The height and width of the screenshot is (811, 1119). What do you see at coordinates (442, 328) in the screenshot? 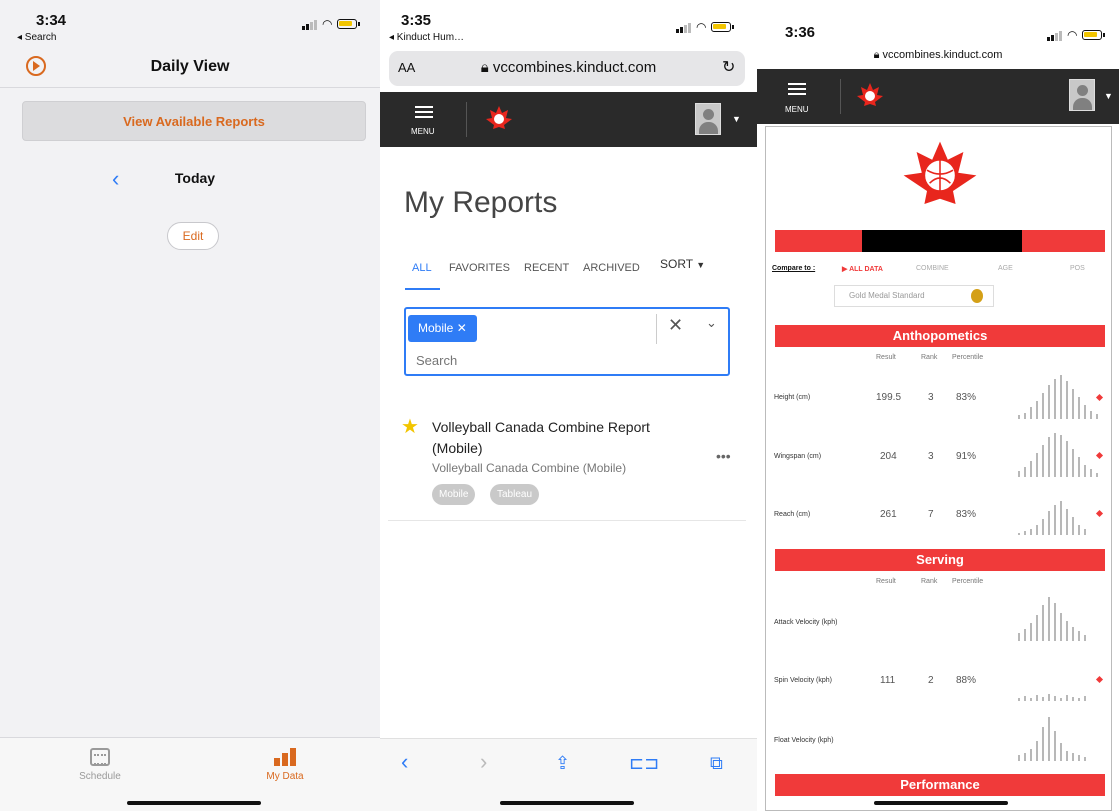
I see `filter-chip: Mobile ✕` at bounding box center [442, 328].